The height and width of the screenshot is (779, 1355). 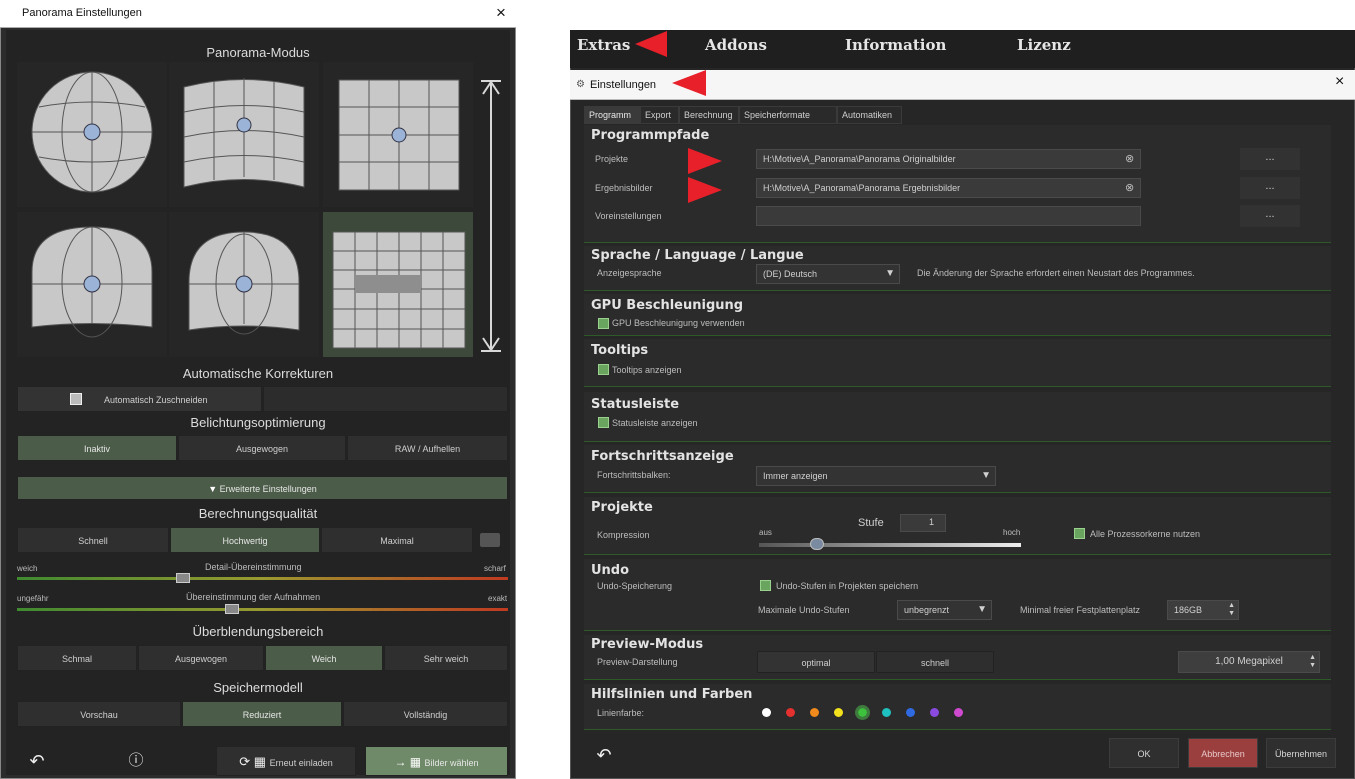 What do you see at coordinates (828, 274) in the screenshot?
I see `language-select: (DE) Deutsch ▼` at bounding box center [828, 274].